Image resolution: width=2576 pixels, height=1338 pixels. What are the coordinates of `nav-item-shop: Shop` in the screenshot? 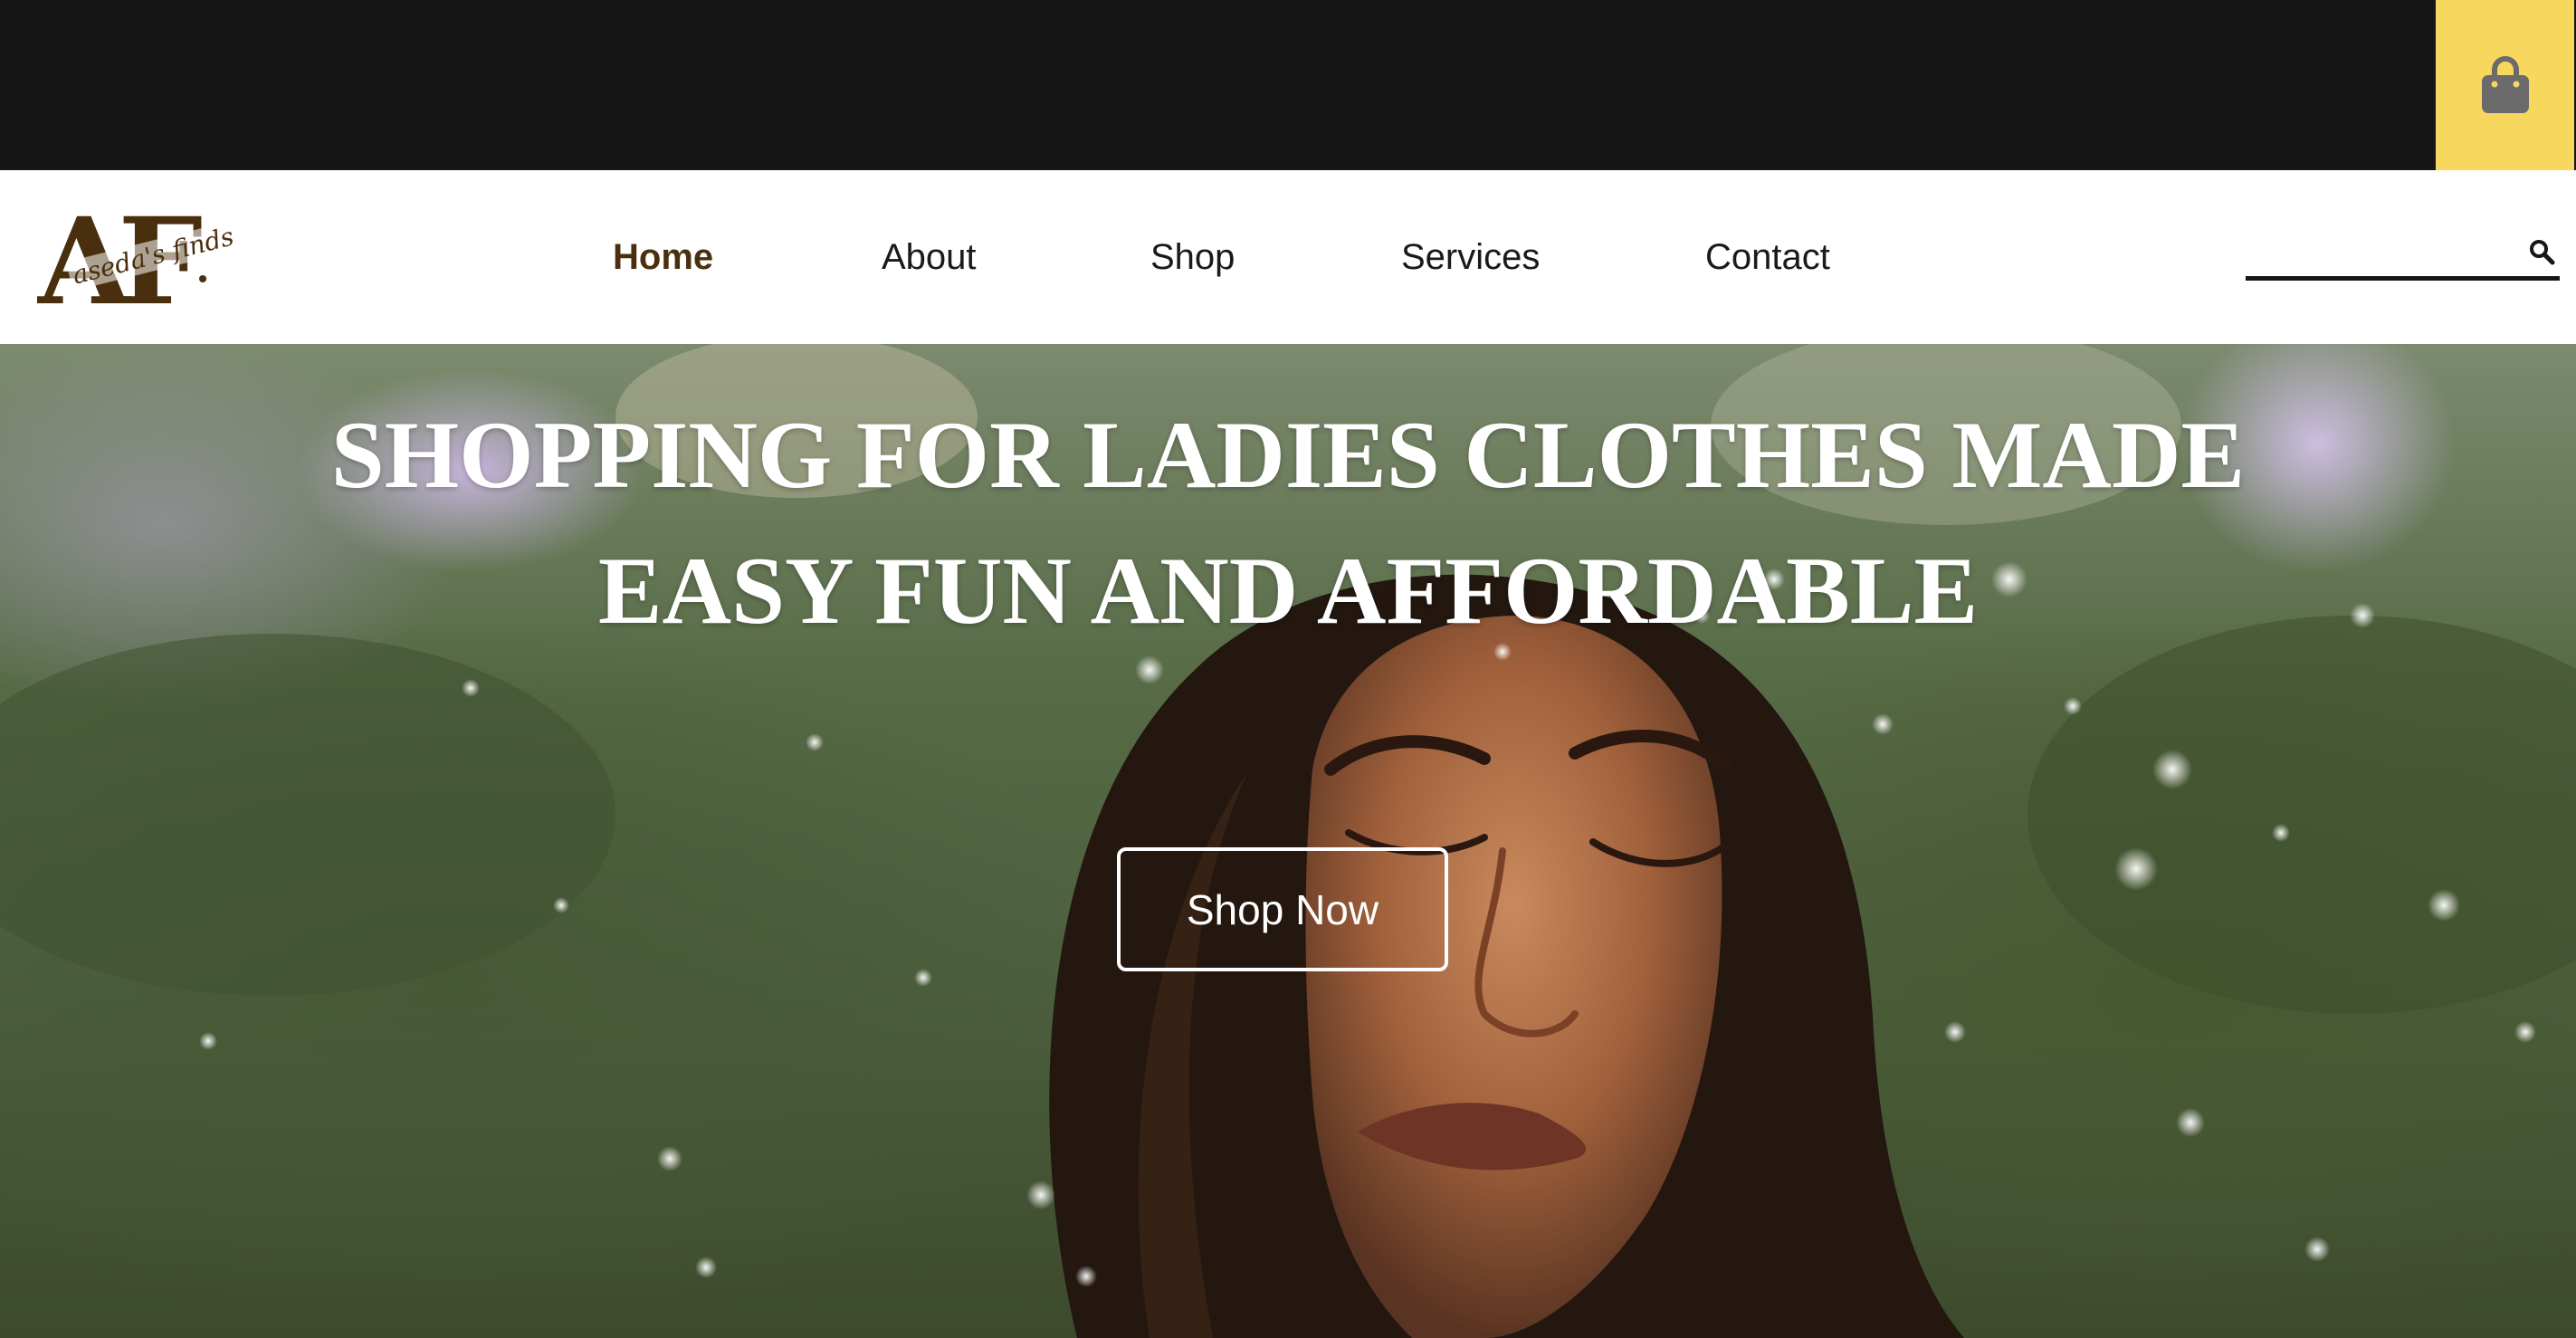 It's located at (1193, 257).